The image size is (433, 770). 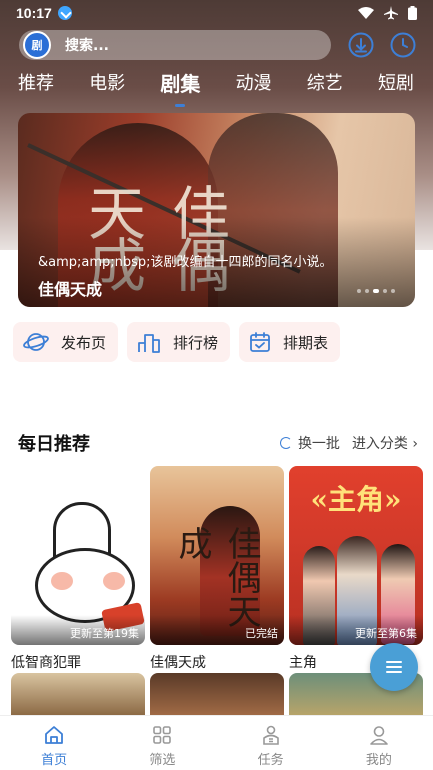 I want to click on publish-page-button: 发布页, so click(x=66, y=342).